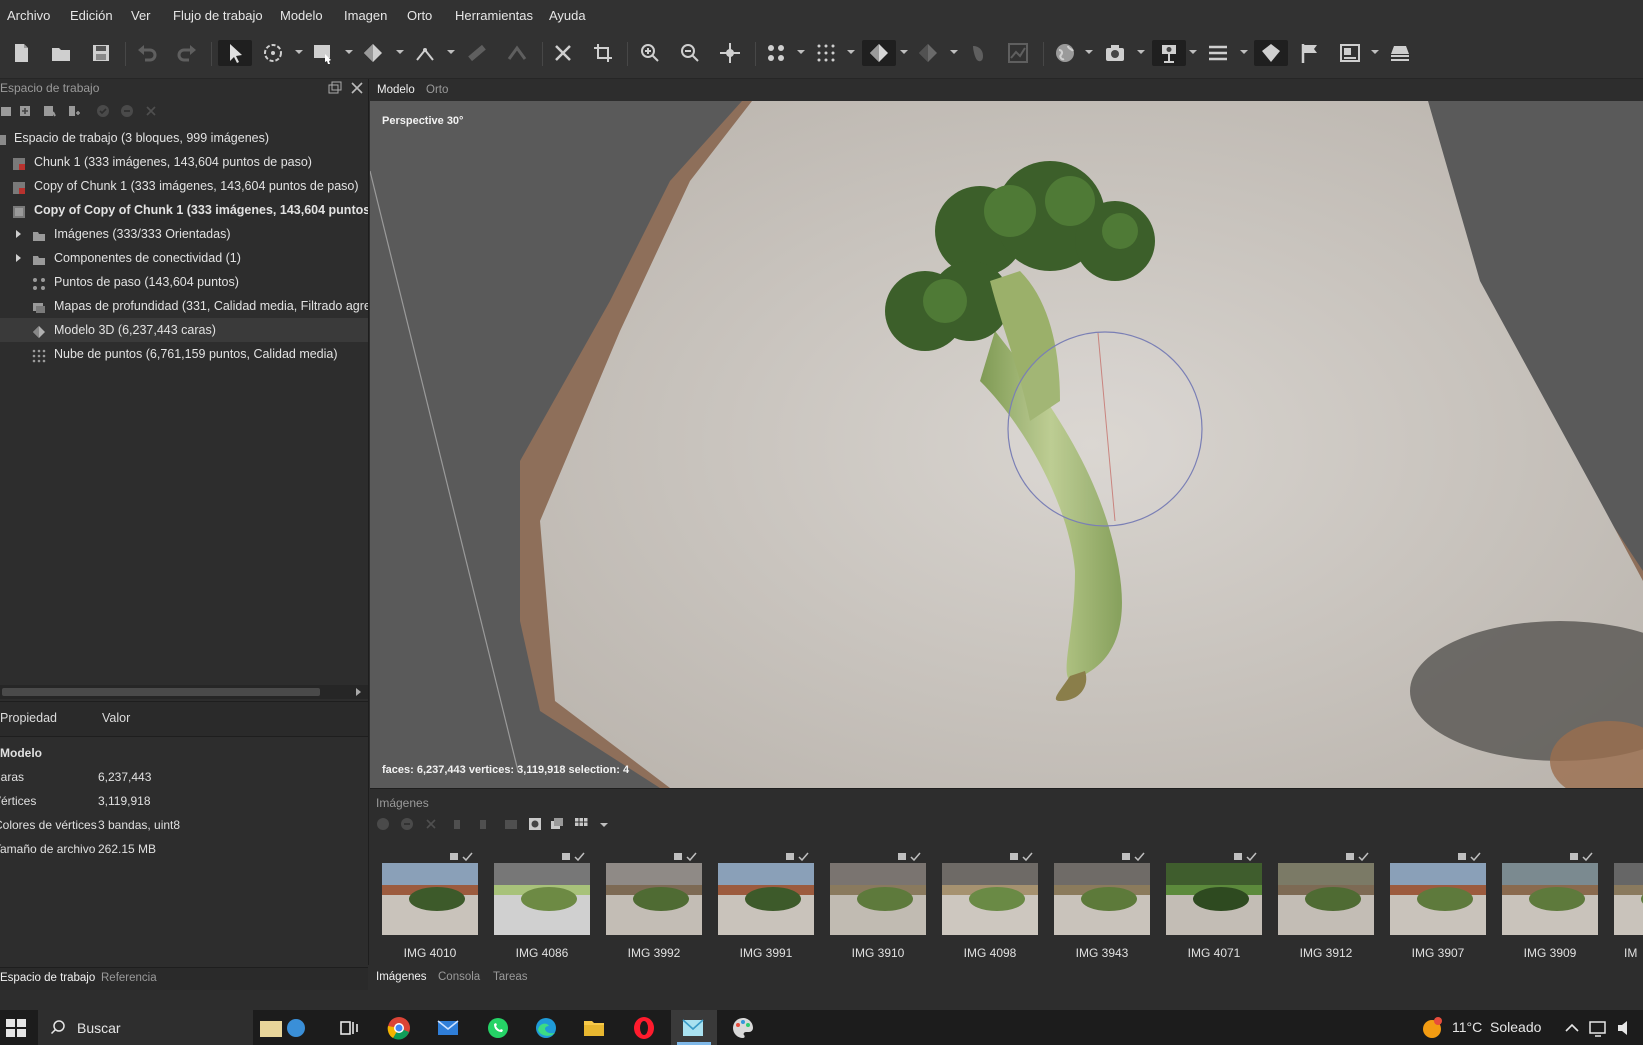 This screenshot has width=1643, height=1045. I want to click on paint-icon, so click(743, 1028).